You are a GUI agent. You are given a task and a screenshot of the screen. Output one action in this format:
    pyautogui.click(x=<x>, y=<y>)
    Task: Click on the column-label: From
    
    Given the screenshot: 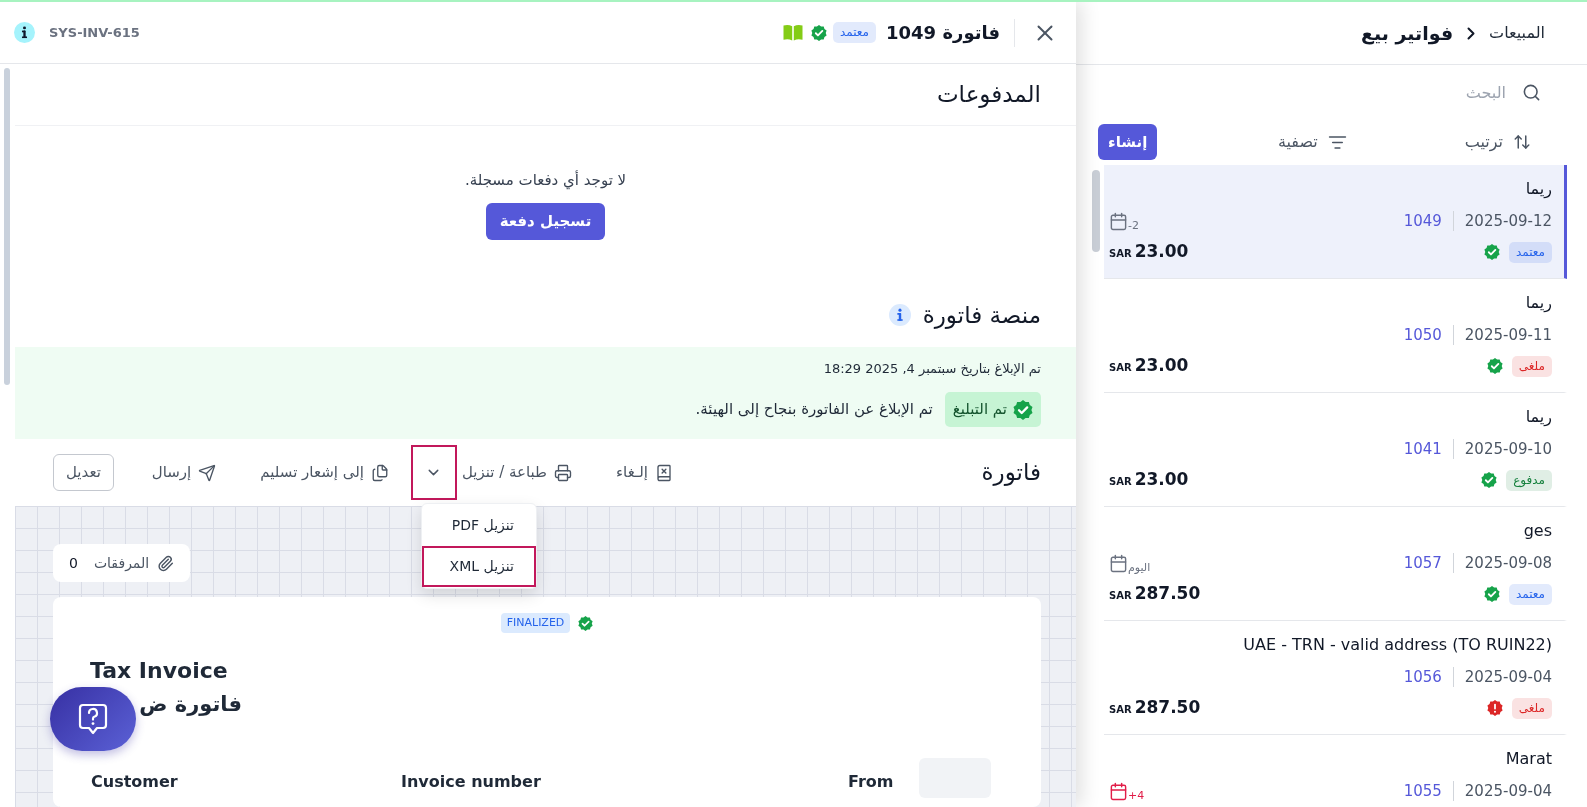 What is the action you would take?
    pyautogui.click(x=871, y=782)
    